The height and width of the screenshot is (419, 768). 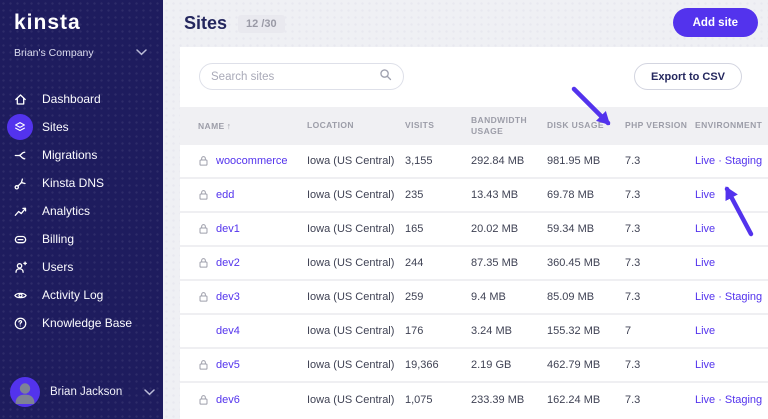 I want to click on user-menu: Brian Jackson, so click(x=82, y=392).